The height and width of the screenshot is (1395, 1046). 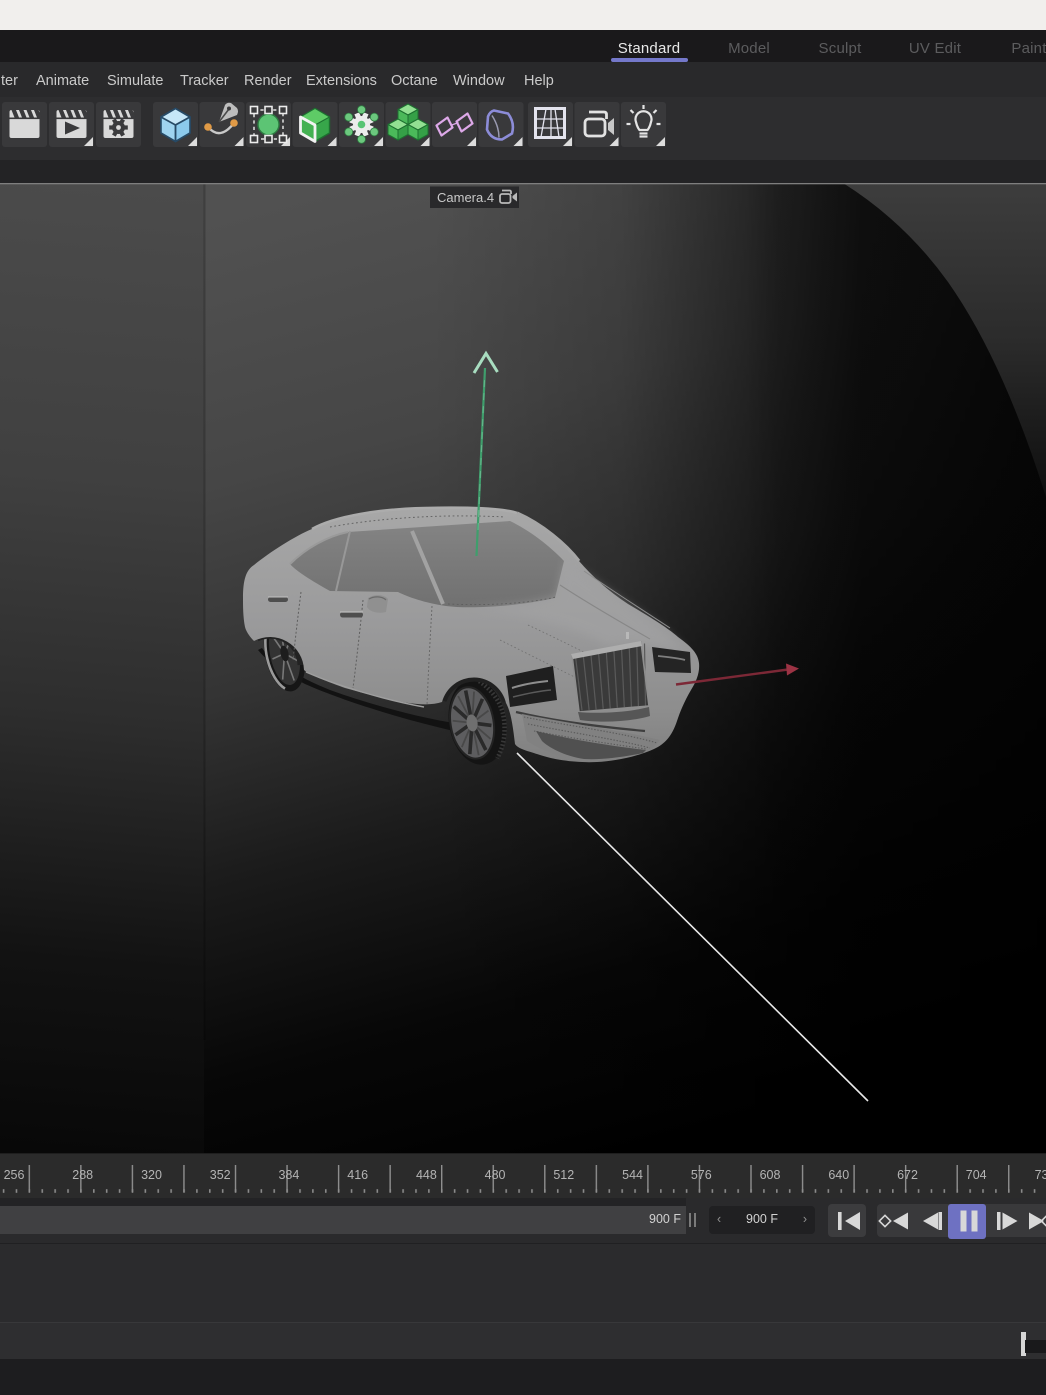 What do you see at coordinates (82, 1175) in the screenshot?
I see `svg-text: 288` at bounding box center [82, 1175].